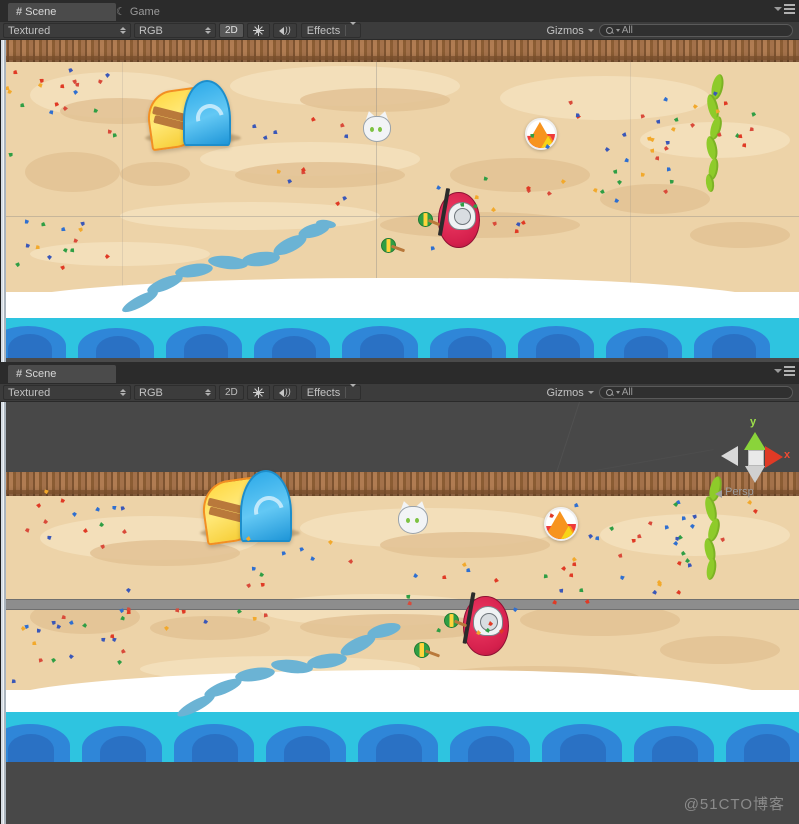 The width and height of the screenshot is (799, 824). I want to click on projection-arrow-icon, so click(718, 494).